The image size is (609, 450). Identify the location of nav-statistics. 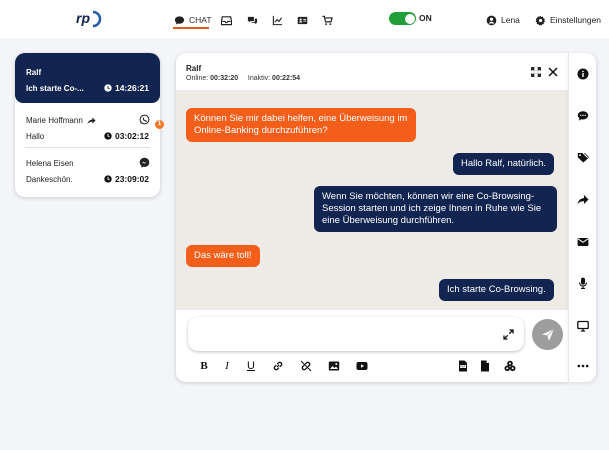
(277, 20).